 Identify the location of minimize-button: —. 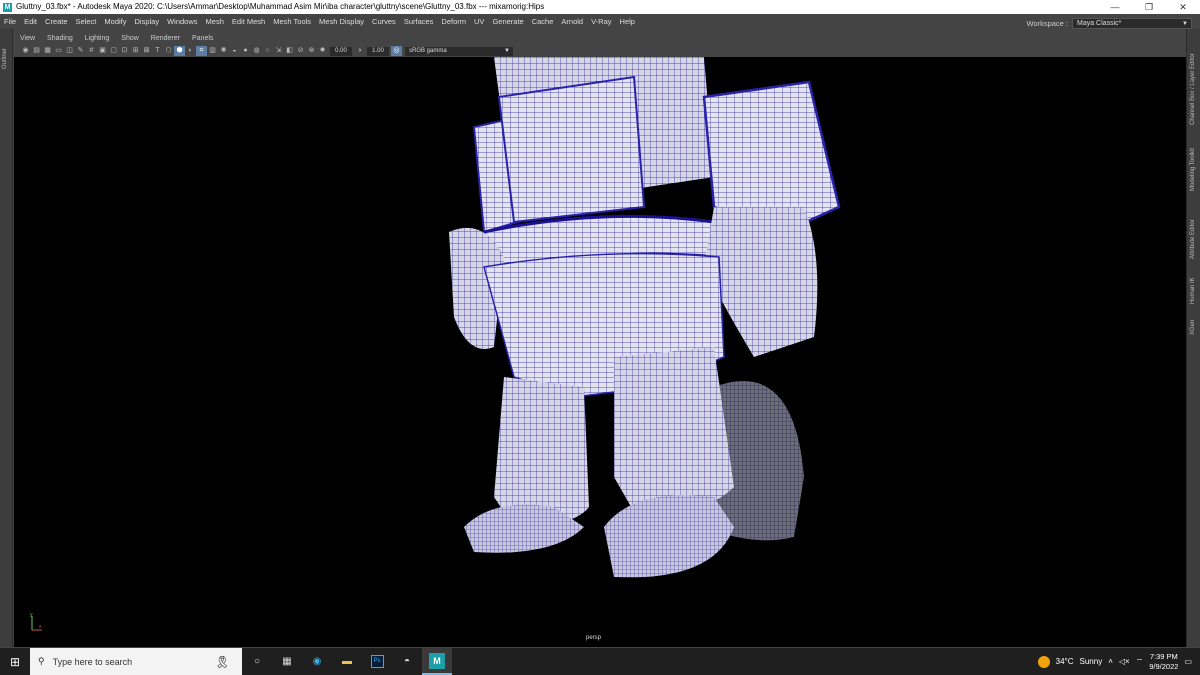
(1115, 7).